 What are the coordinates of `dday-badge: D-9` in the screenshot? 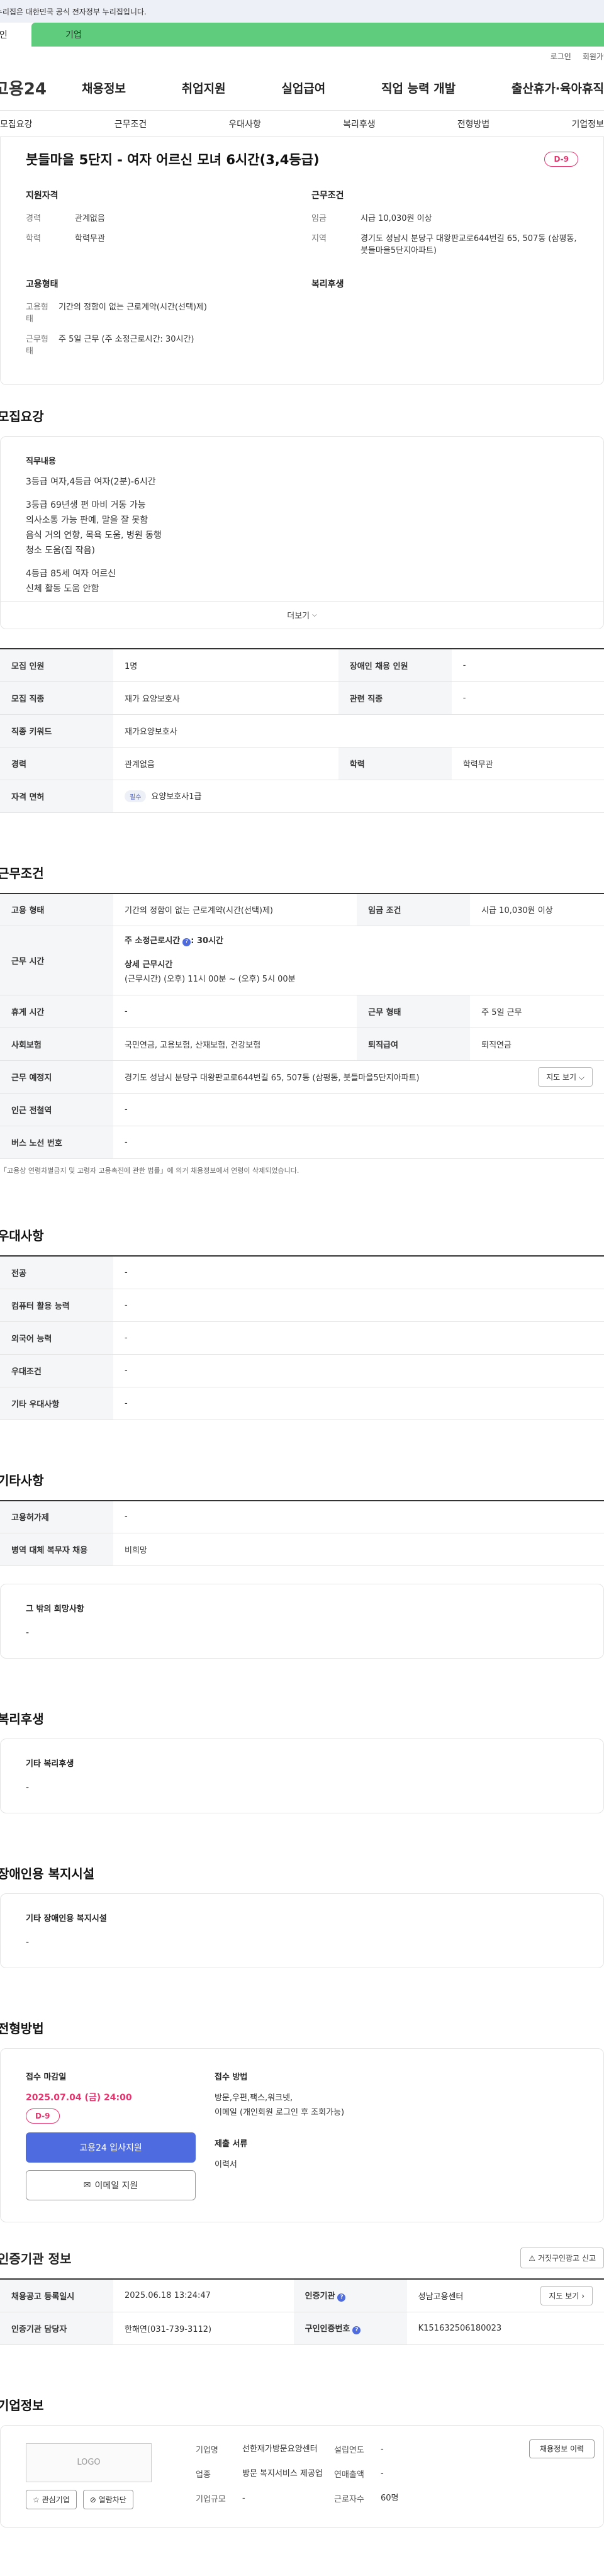 It's located at (561, 159).